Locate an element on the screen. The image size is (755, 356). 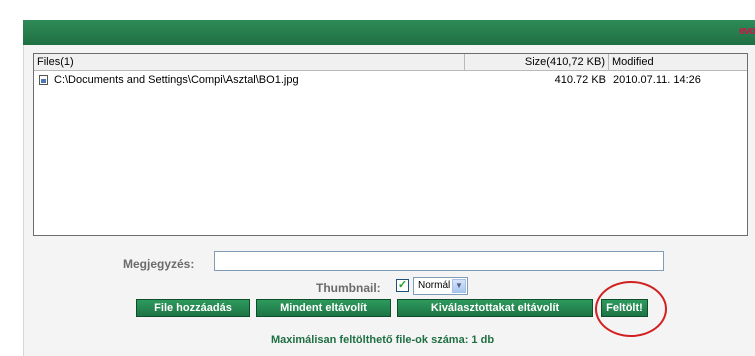
remove-all-button: Mindent eltávolít is located at coordinates (323, 308).